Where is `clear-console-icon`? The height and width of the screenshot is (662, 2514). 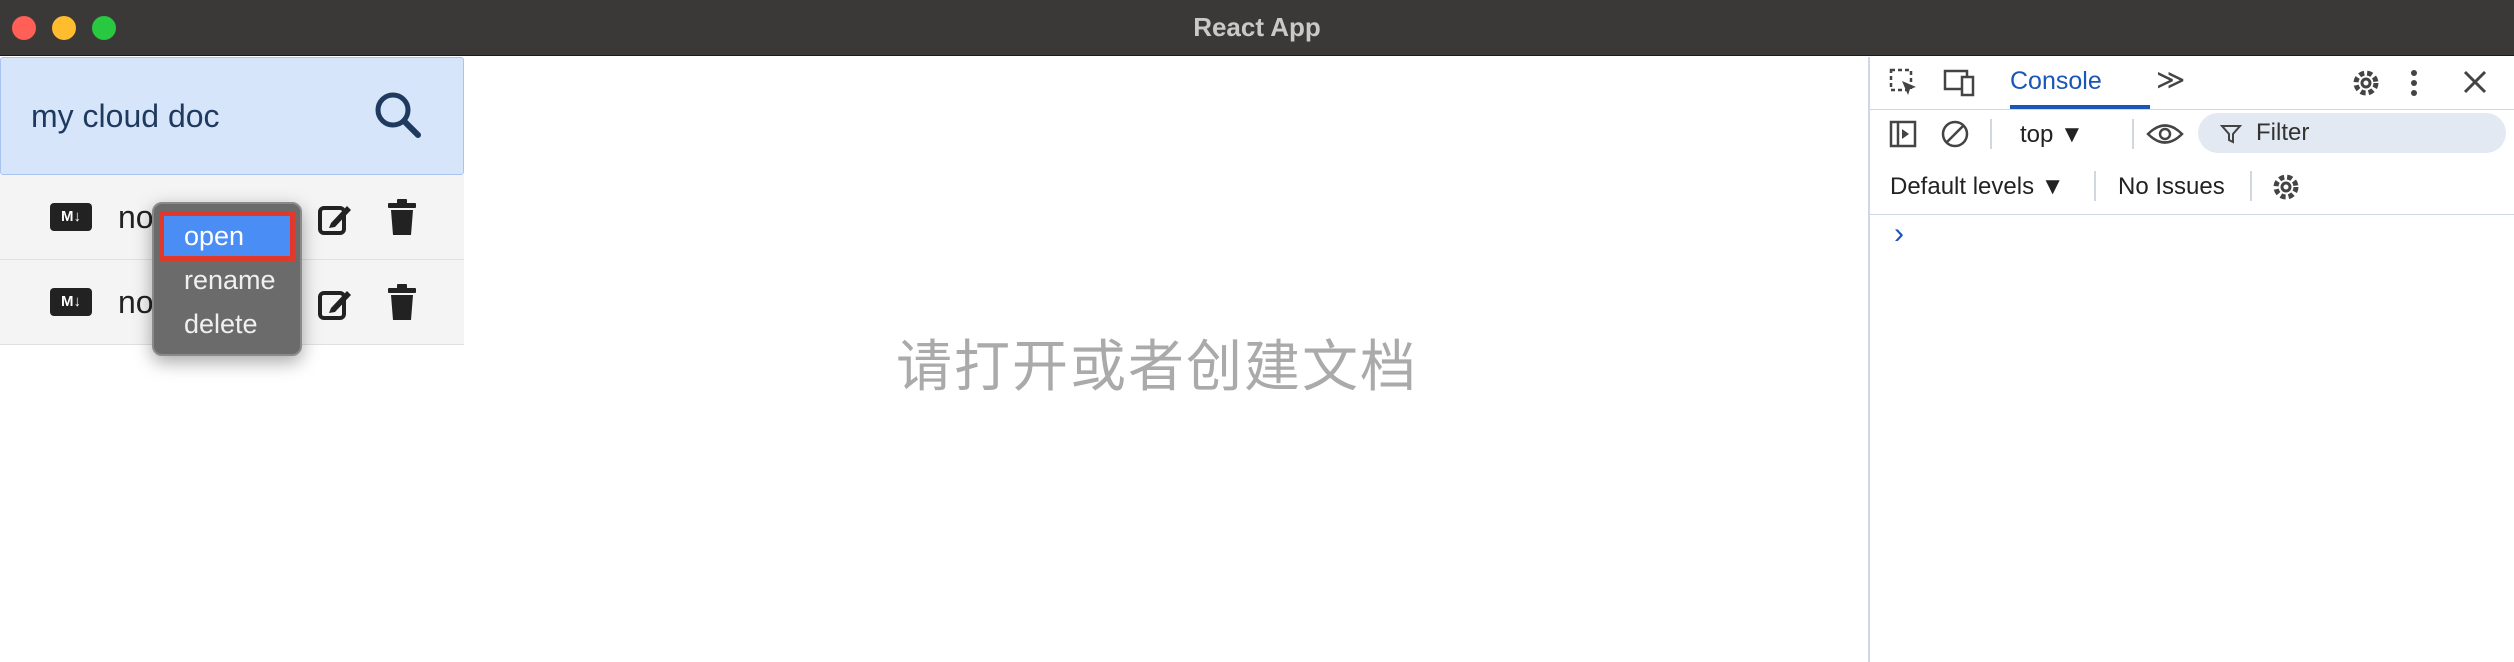
clear-console-icon is located at coordinates (1955, 134).